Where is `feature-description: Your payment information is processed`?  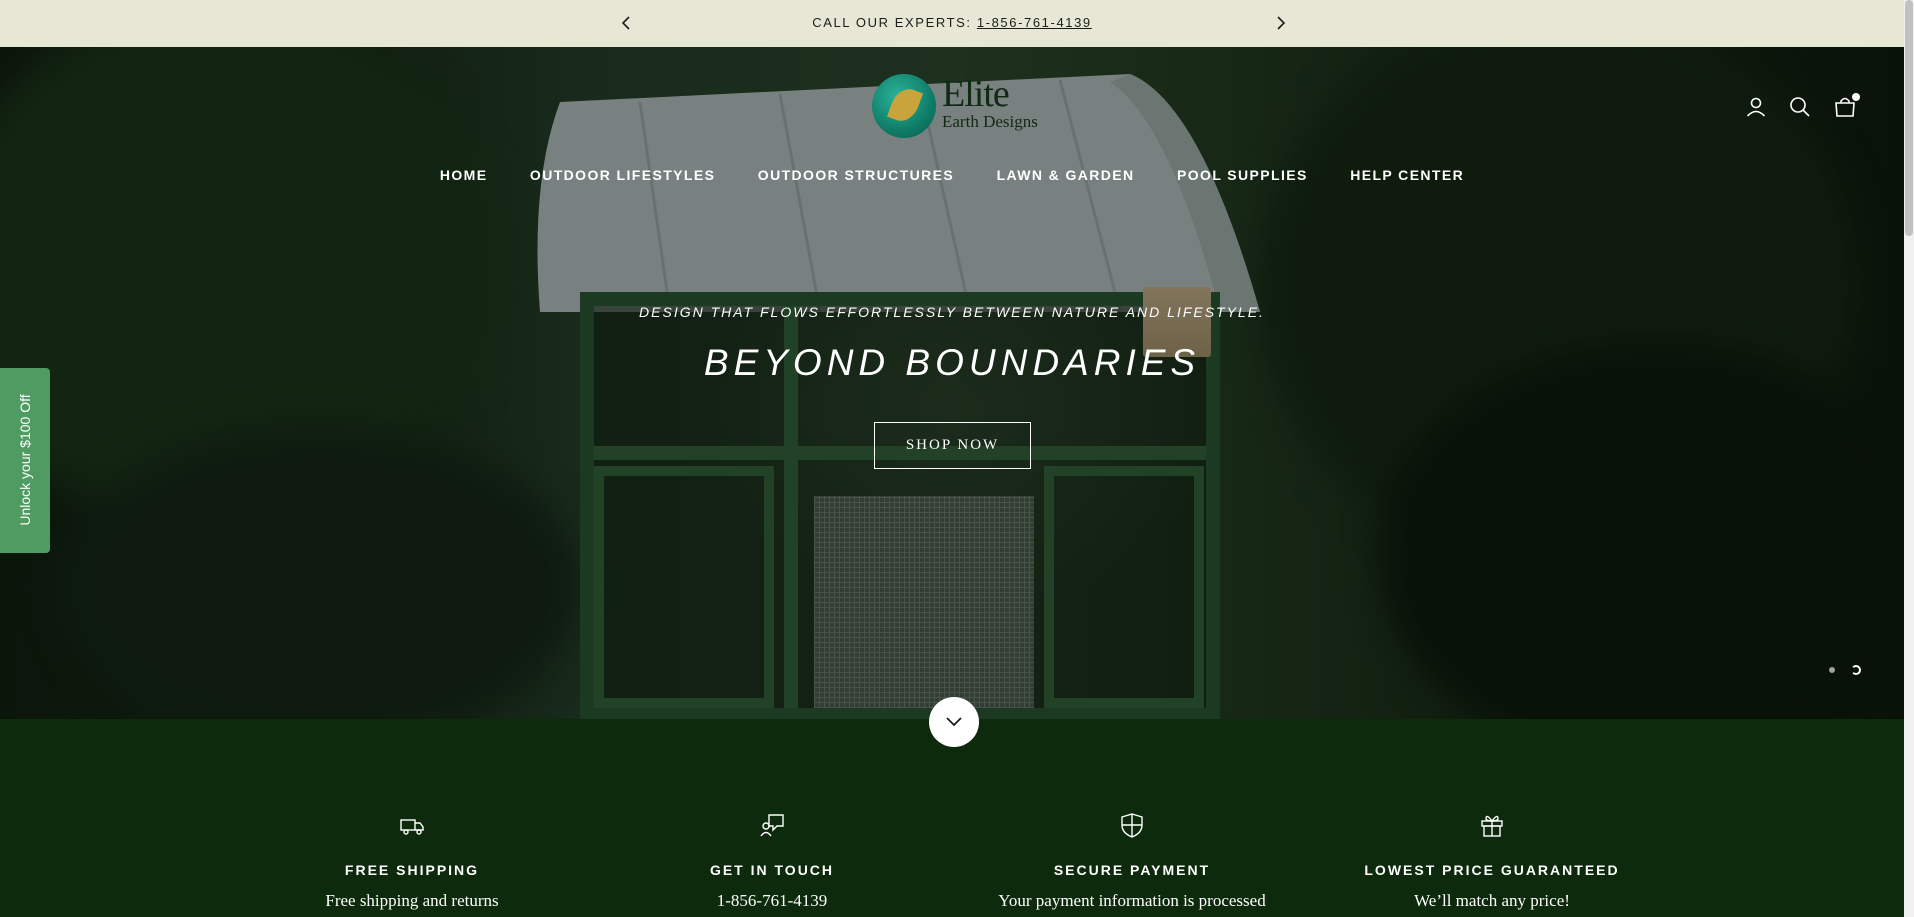
feature-description: Your payment information is processed is located at coordinates (1132, 900).